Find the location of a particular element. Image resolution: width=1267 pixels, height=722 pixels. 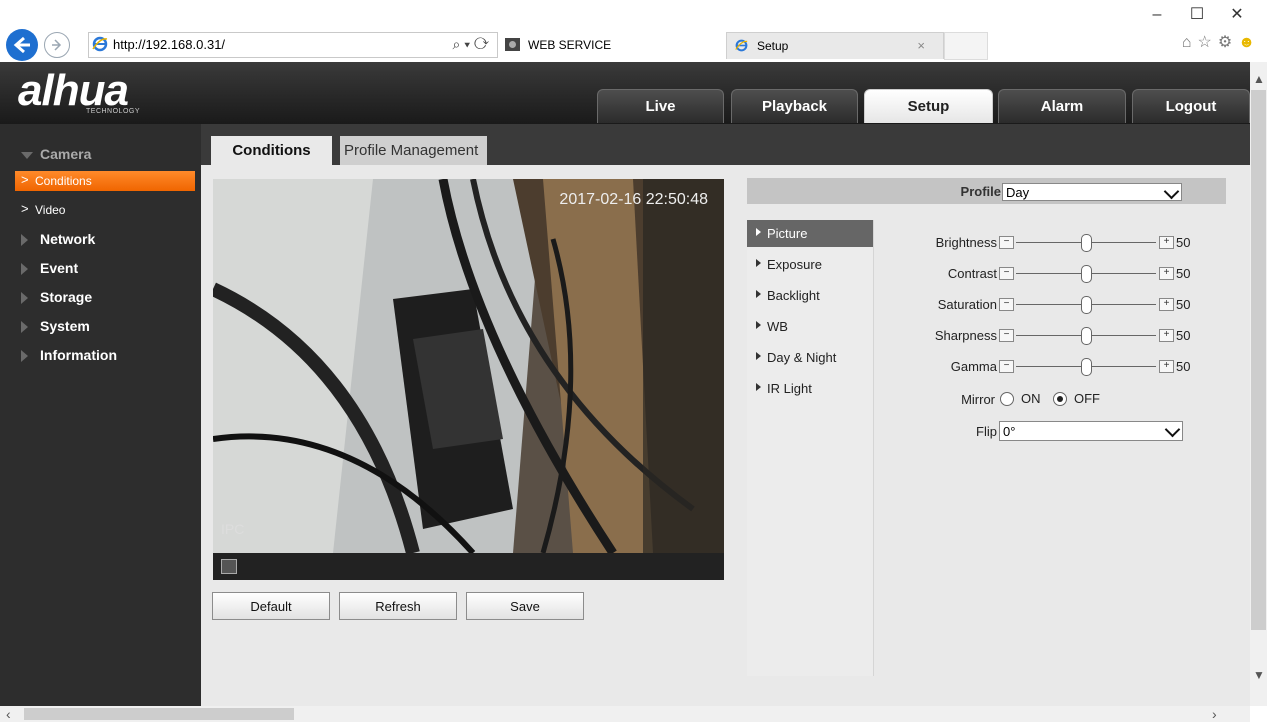

sidebar-subitem-label: Conditions is located at coordinates (63, 181).